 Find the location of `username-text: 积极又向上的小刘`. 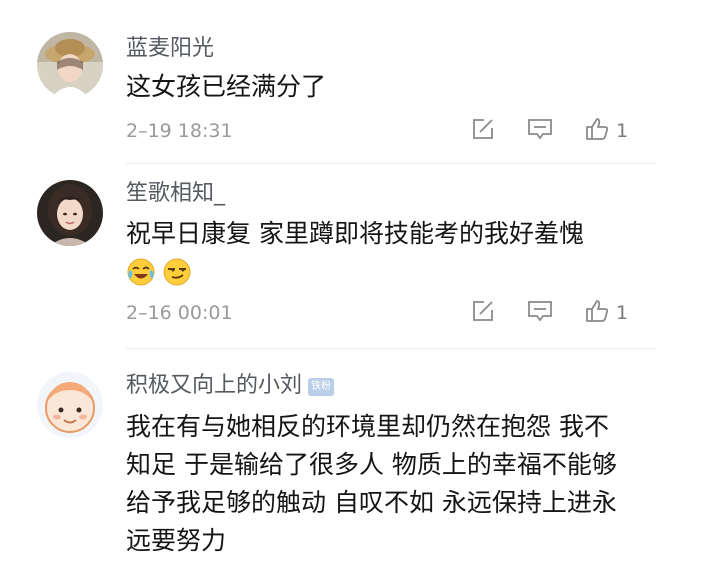

username-text: 积极又向上的小刘 is located at coordinates (214, 385).